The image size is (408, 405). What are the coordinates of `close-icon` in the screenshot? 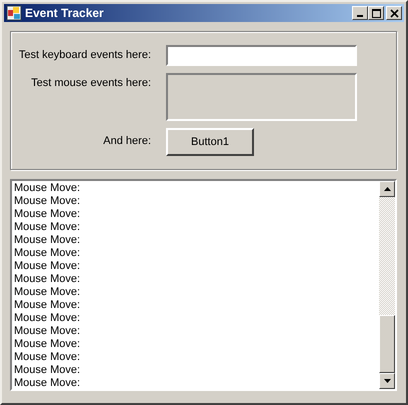 It's located at (394, 13).